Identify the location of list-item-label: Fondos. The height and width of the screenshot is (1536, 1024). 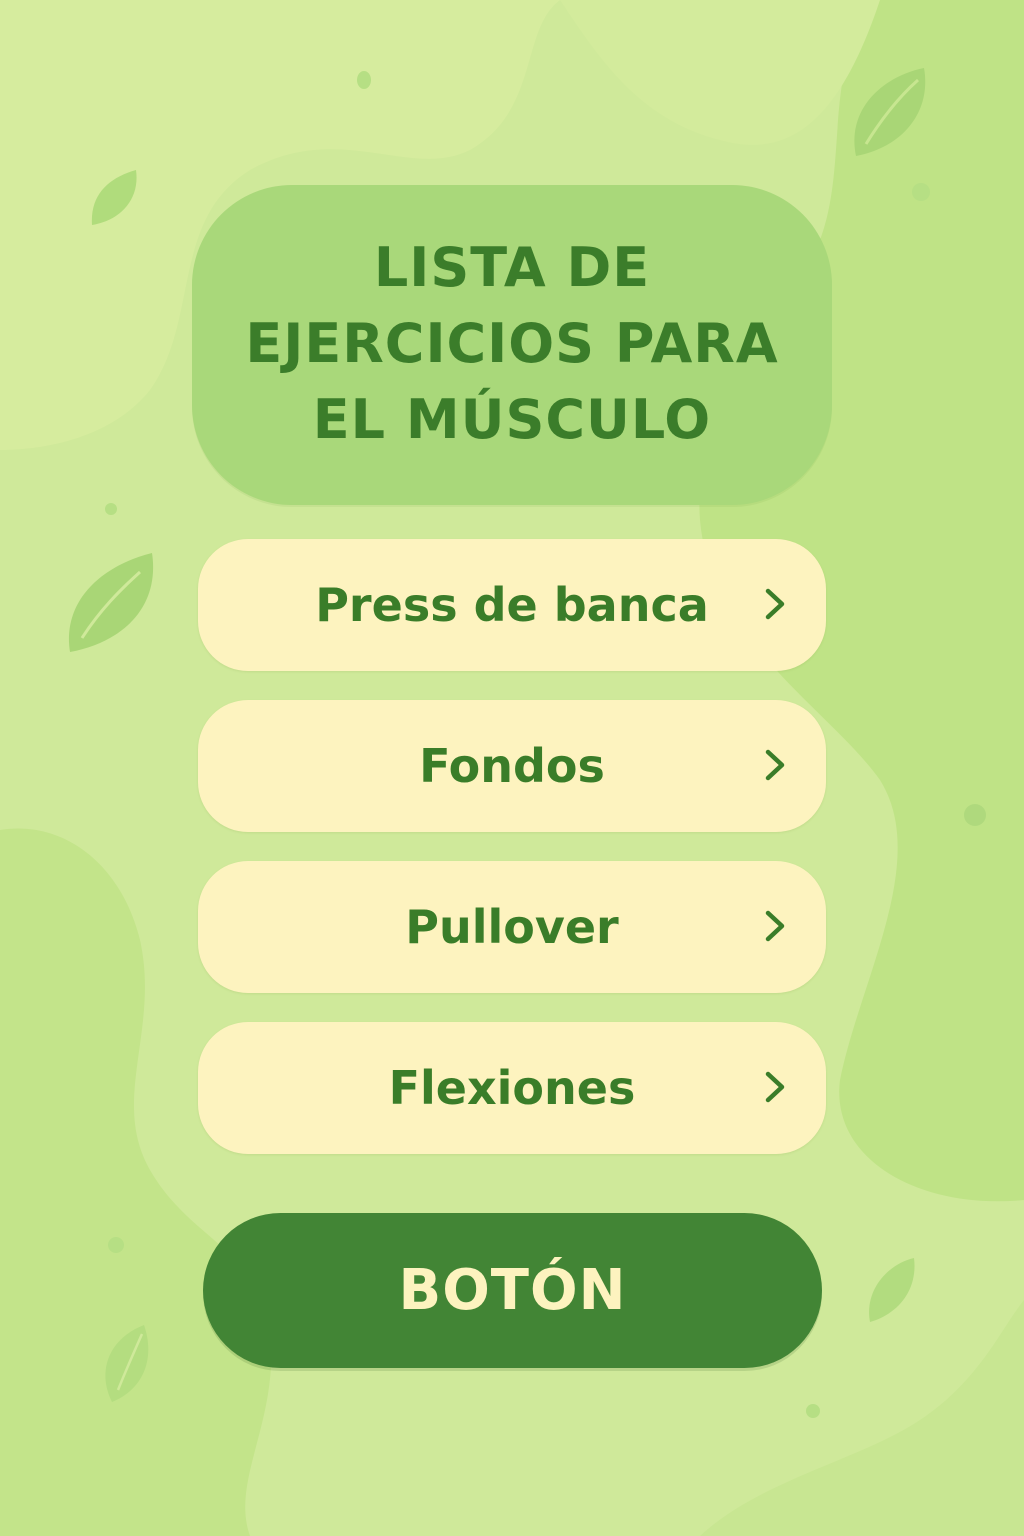
(512, 766).